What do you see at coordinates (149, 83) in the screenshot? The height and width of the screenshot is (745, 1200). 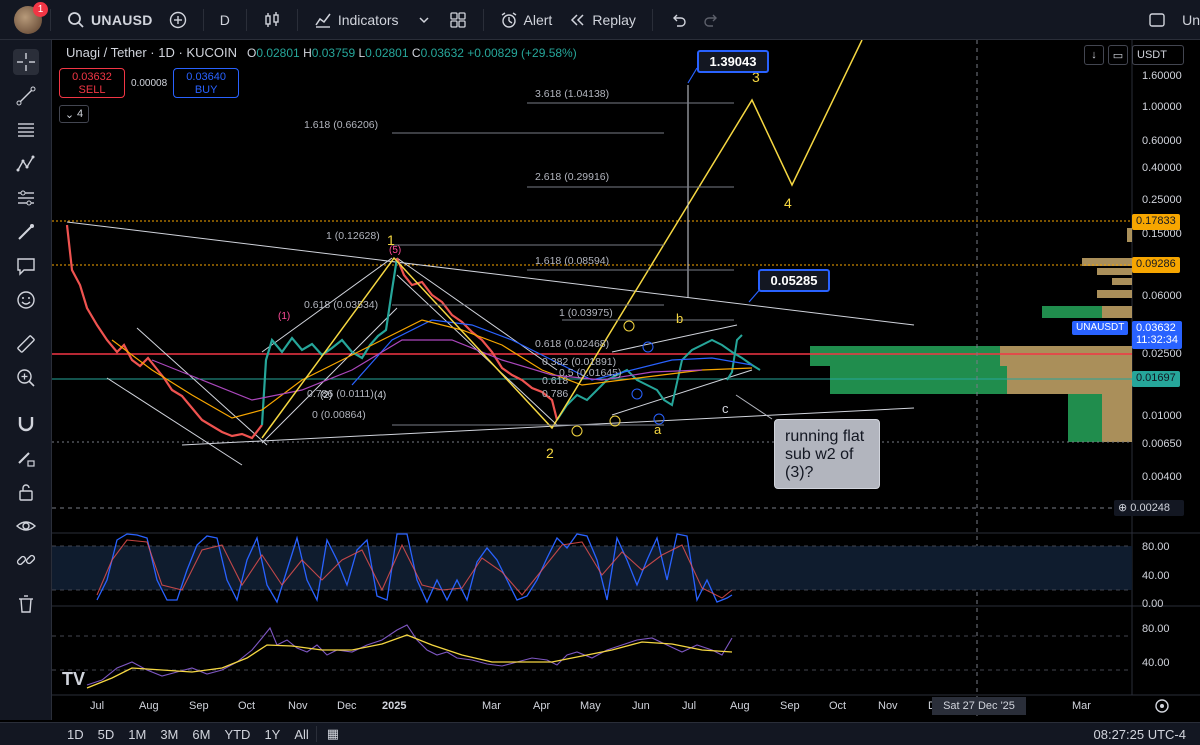 I see `spread-value: 0.00008` at bounding box center [149, 83].